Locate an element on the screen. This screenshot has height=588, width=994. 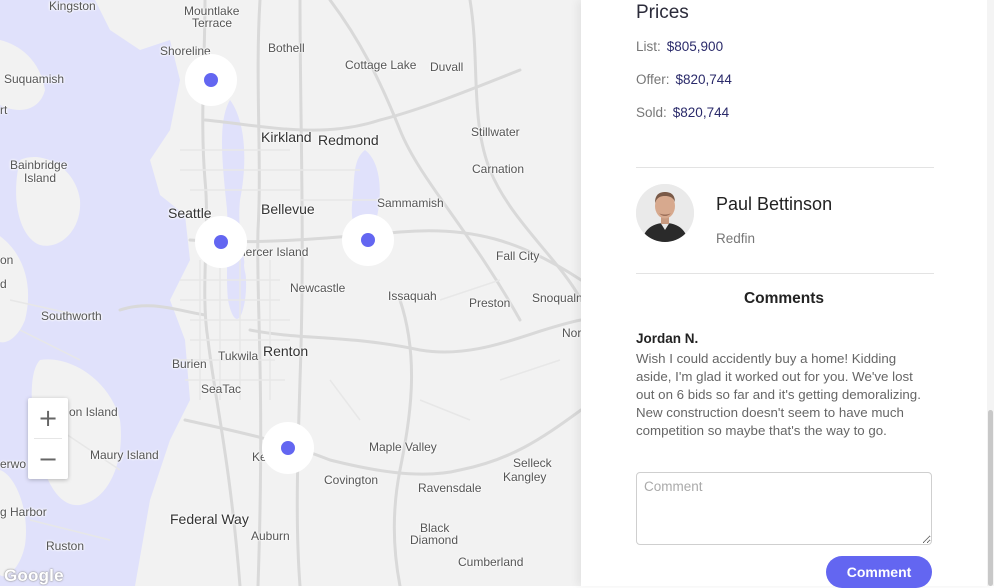
comment-submit-button: Comment is located at coordinates (879, 572).